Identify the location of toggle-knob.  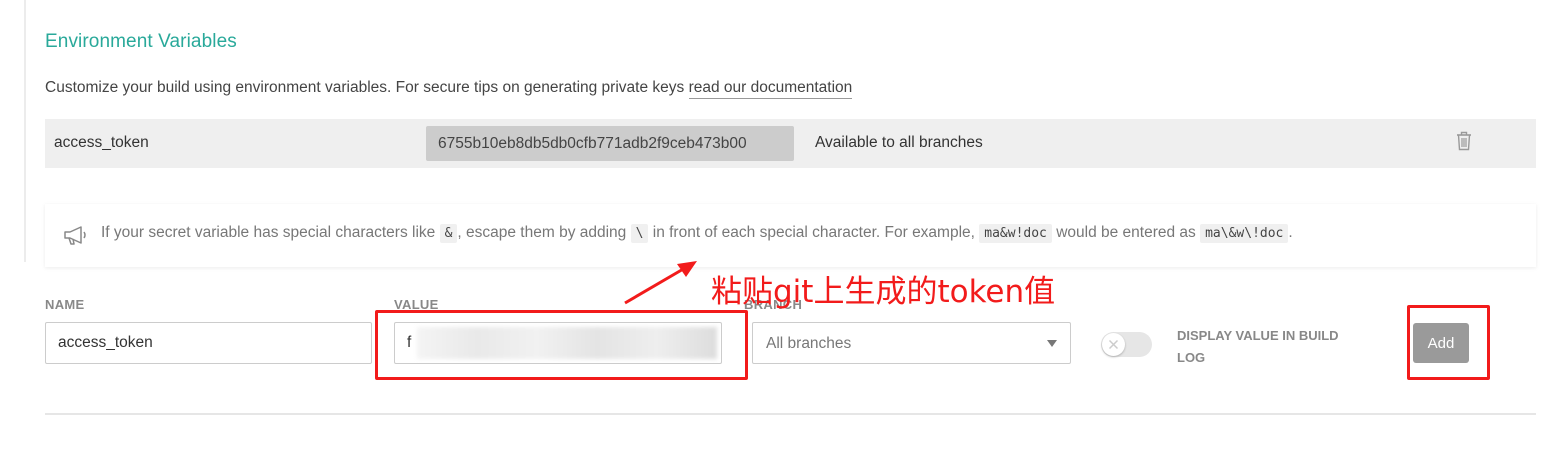
(1113, 344).